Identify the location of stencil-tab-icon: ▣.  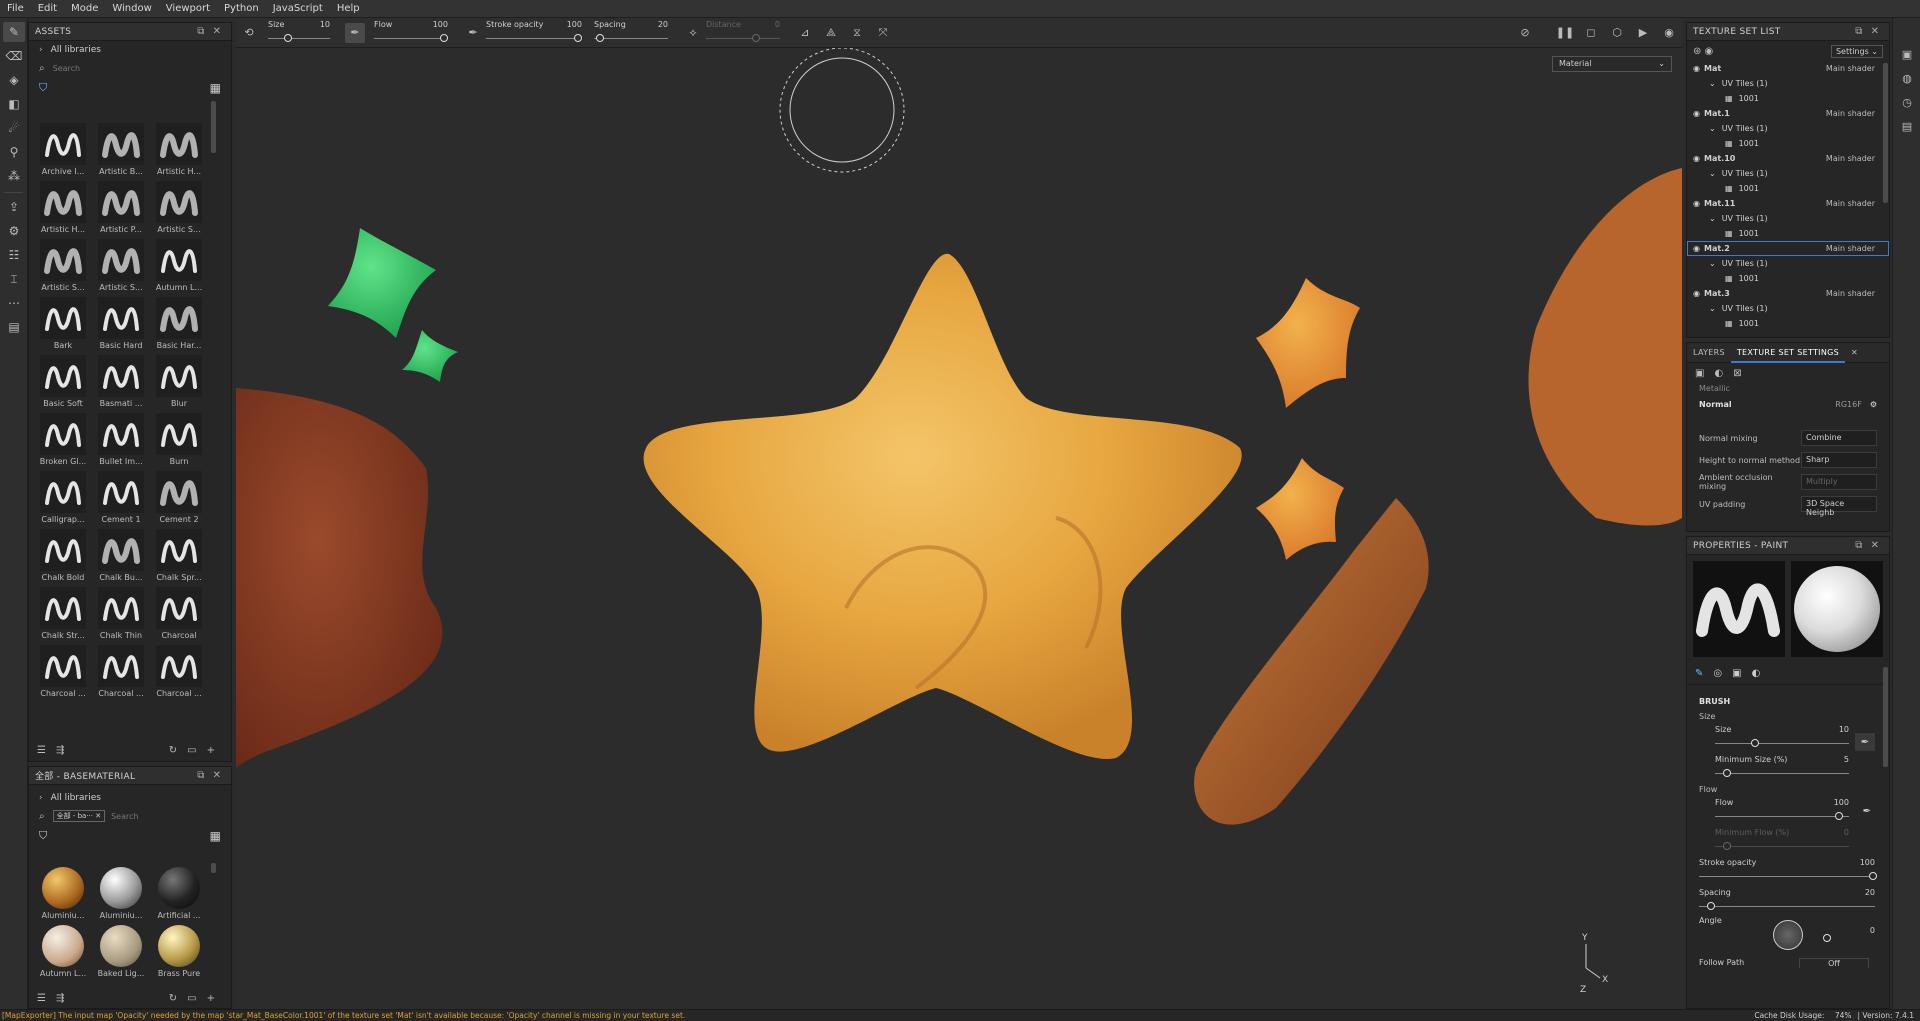
(1736, 673).